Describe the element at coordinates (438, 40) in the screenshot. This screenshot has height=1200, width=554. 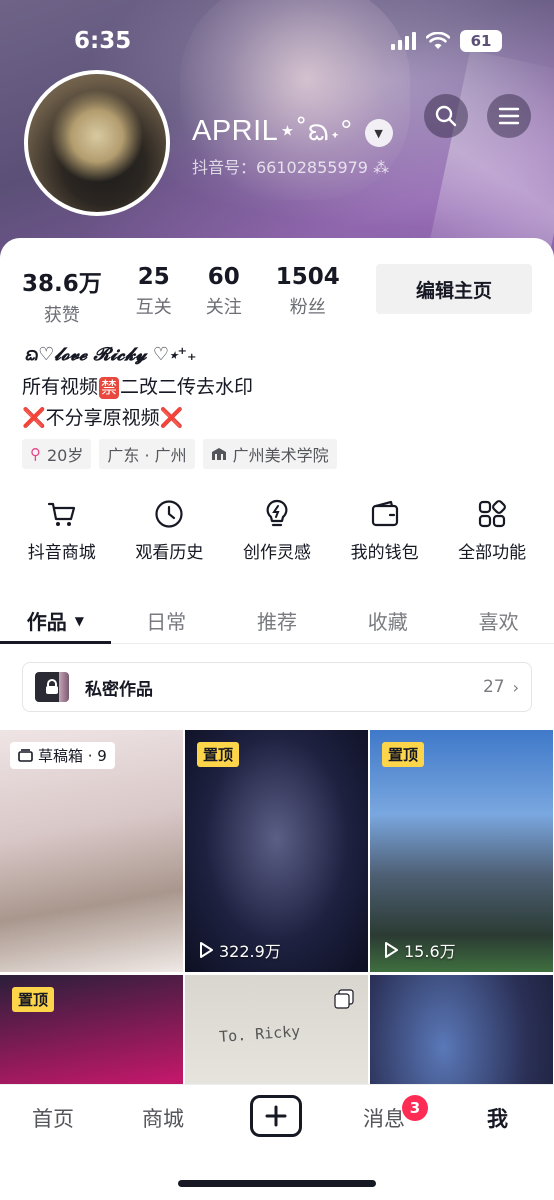
I see `wifi-icon` at that location.